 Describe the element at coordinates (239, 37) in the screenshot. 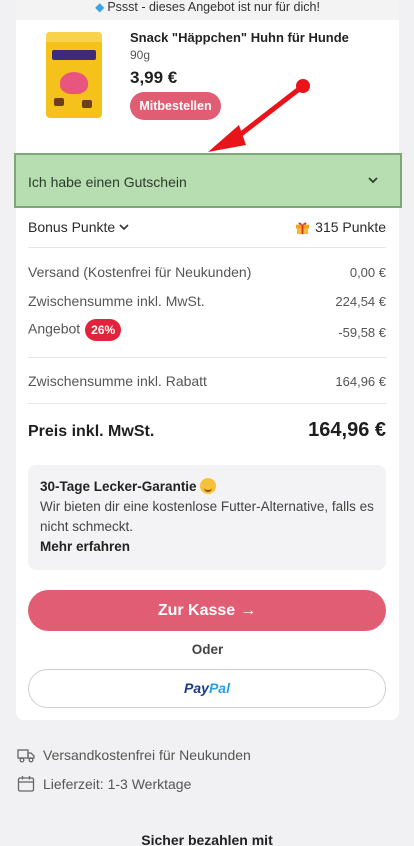

I see `product-title: Snack "Häppchen" Huhn für Hunde` at that location.